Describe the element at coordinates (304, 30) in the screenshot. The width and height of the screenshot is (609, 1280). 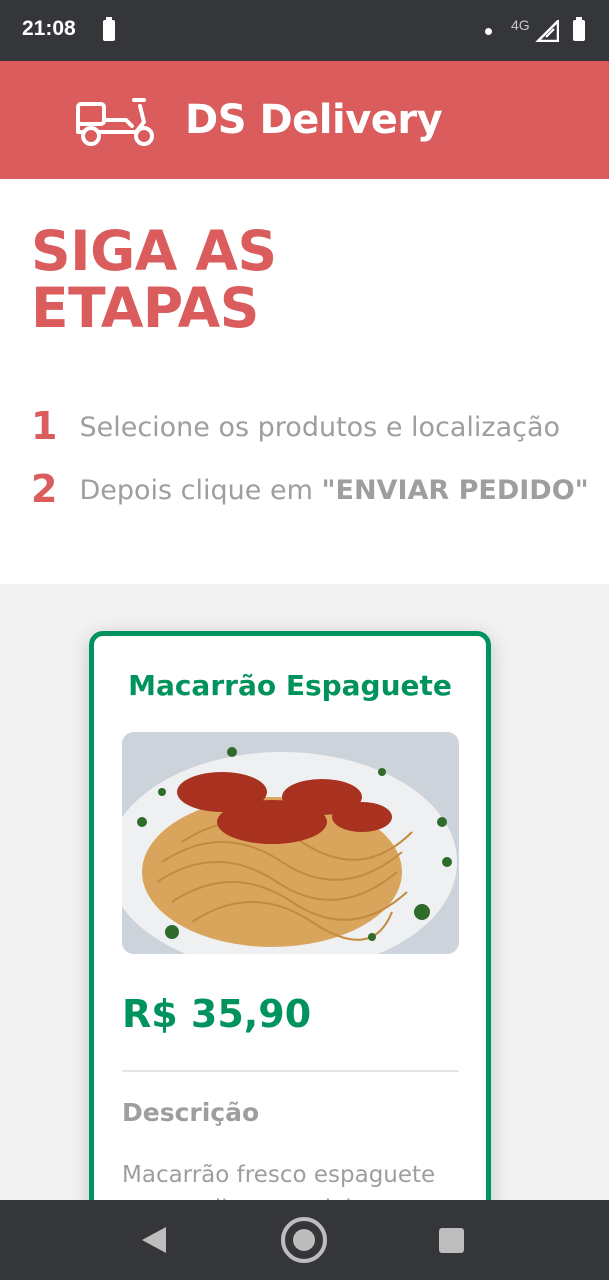
I see `status-bar: 21:08 4G` at that location.